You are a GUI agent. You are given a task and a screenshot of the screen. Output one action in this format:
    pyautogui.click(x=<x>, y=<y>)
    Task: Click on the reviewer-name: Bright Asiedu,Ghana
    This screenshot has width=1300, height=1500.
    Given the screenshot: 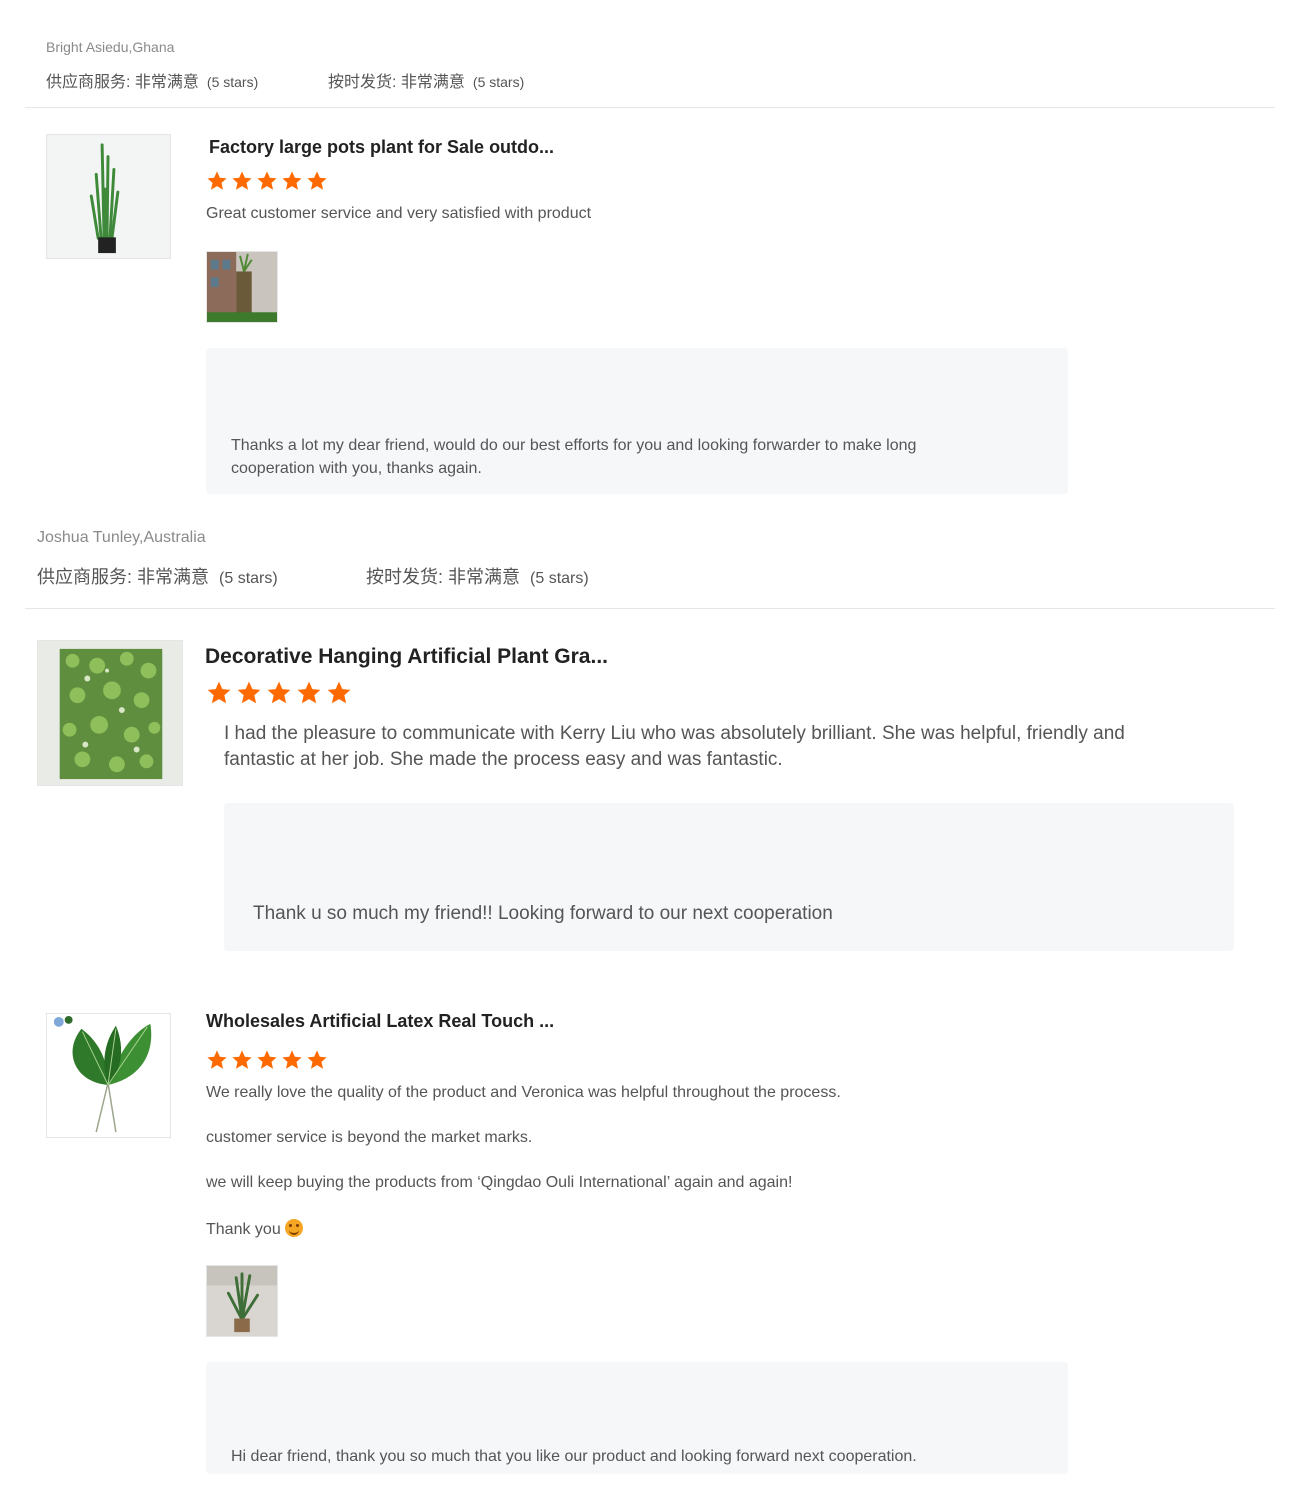 What is the action you would take?
    pyautogui.click(x=110, y=47)
    